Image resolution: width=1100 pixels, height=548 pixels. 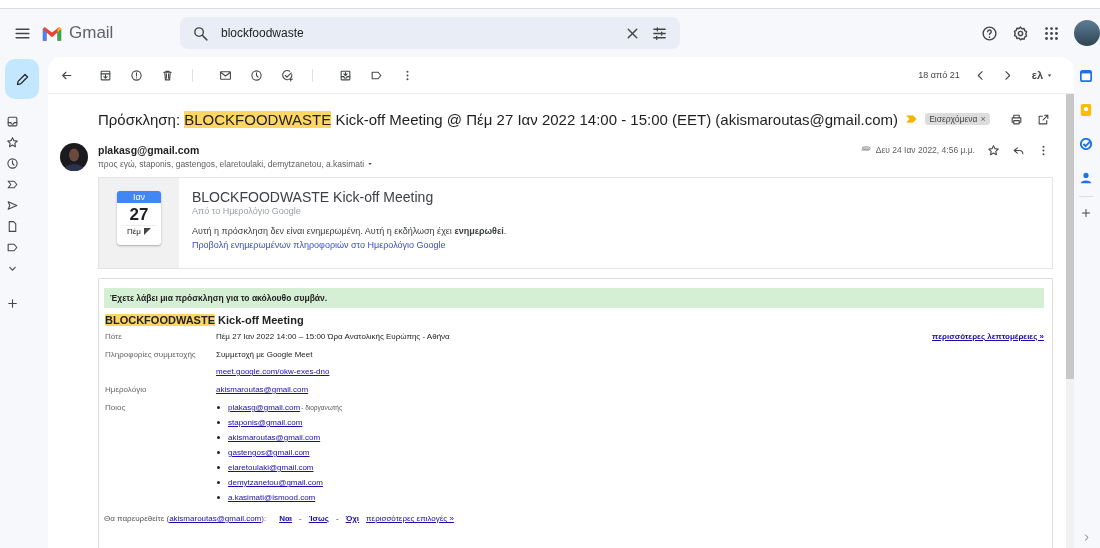 What do you see at coordinates (333, 336) in the screenshot?
I see `field-value: Πέμ 27 Ιαν 2022 14:00 – 15:00 Ώρα Ανατολικής Ευρώπης - Αθήνα` at bounding box center [333, 336].